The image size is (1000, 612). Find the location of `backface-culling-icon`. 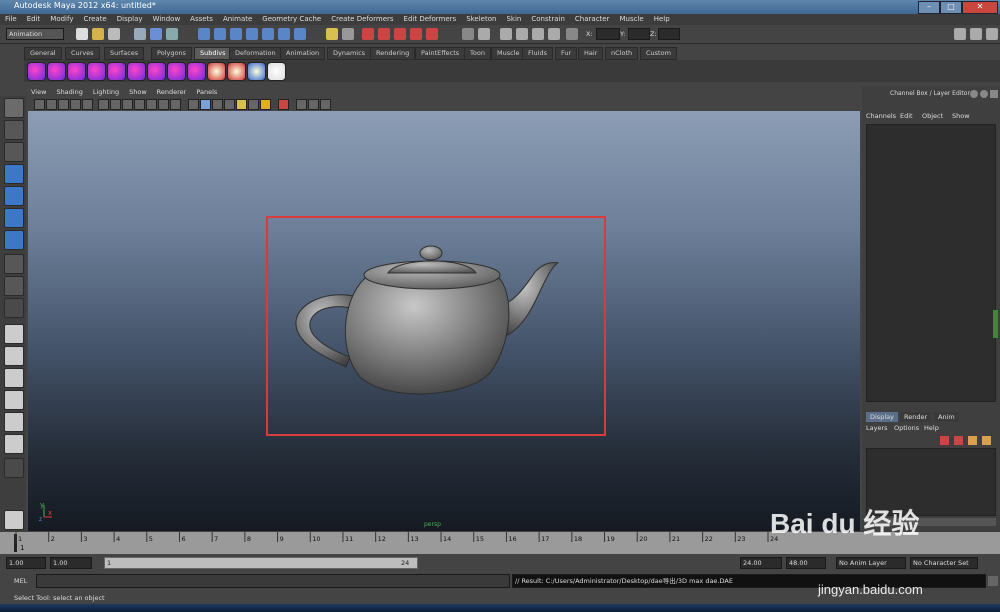

backface-culling-icon is located at coordinates (325, 104).